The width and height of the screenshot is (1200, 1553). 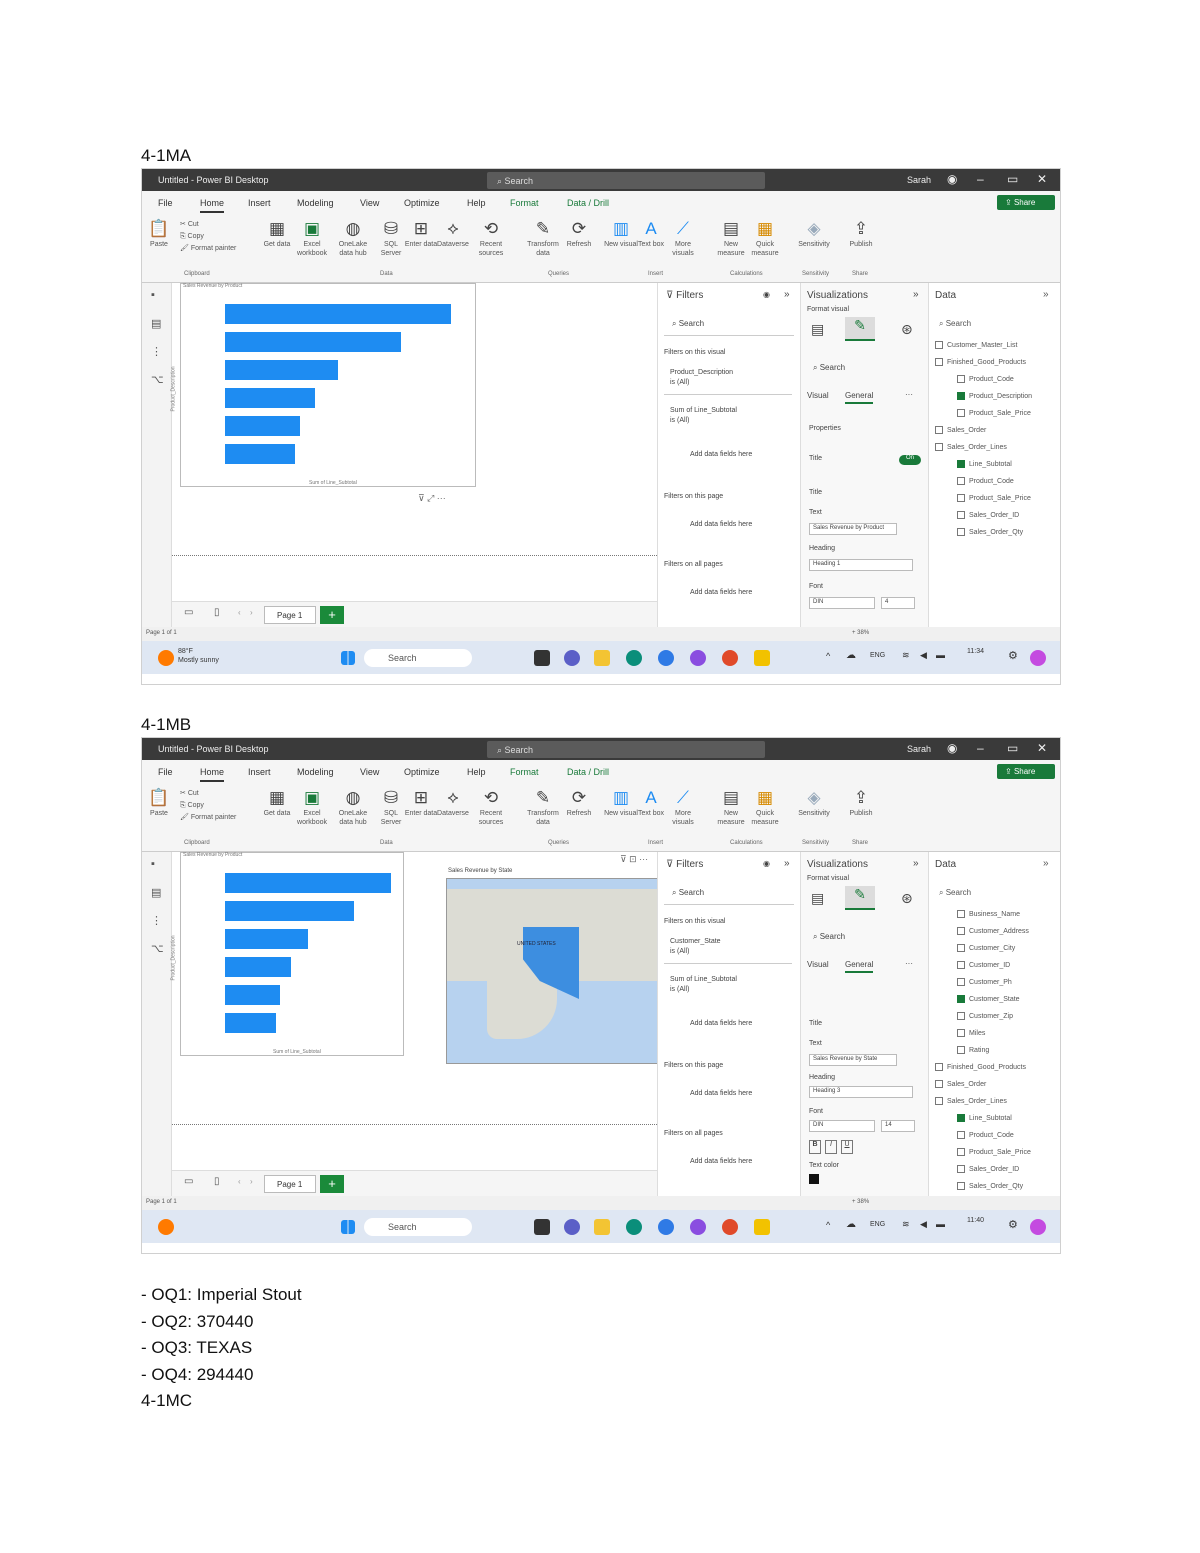 I want to click on cut-button: ✂ Cut, so click(x=208, y=794).